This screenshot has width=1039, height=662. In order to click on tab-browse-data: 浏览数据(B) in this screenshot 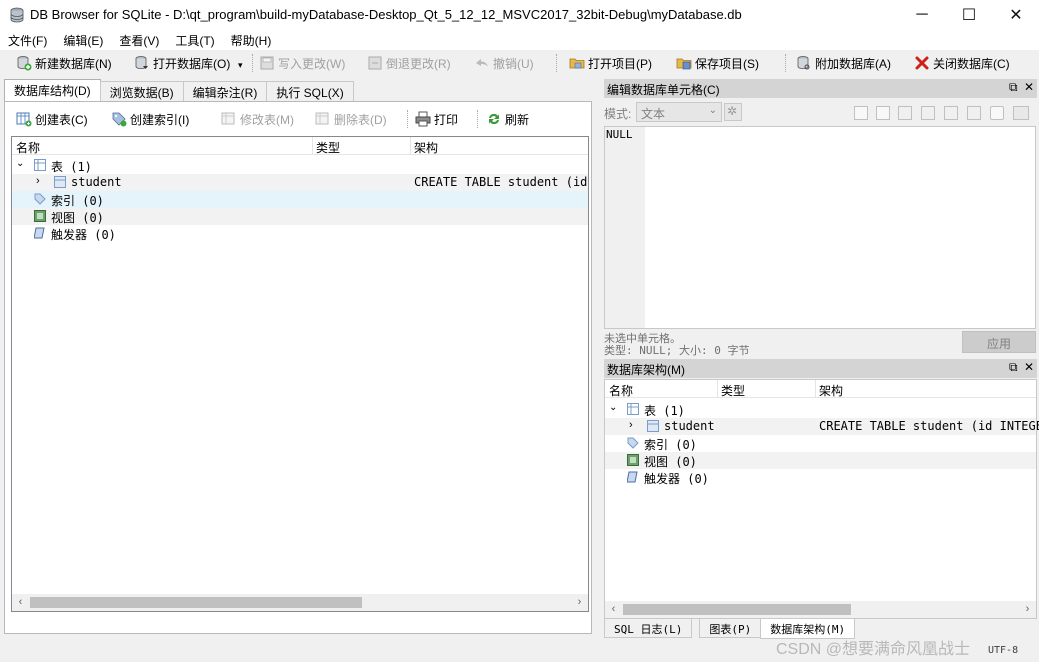, I will do `click(141, 91)`.